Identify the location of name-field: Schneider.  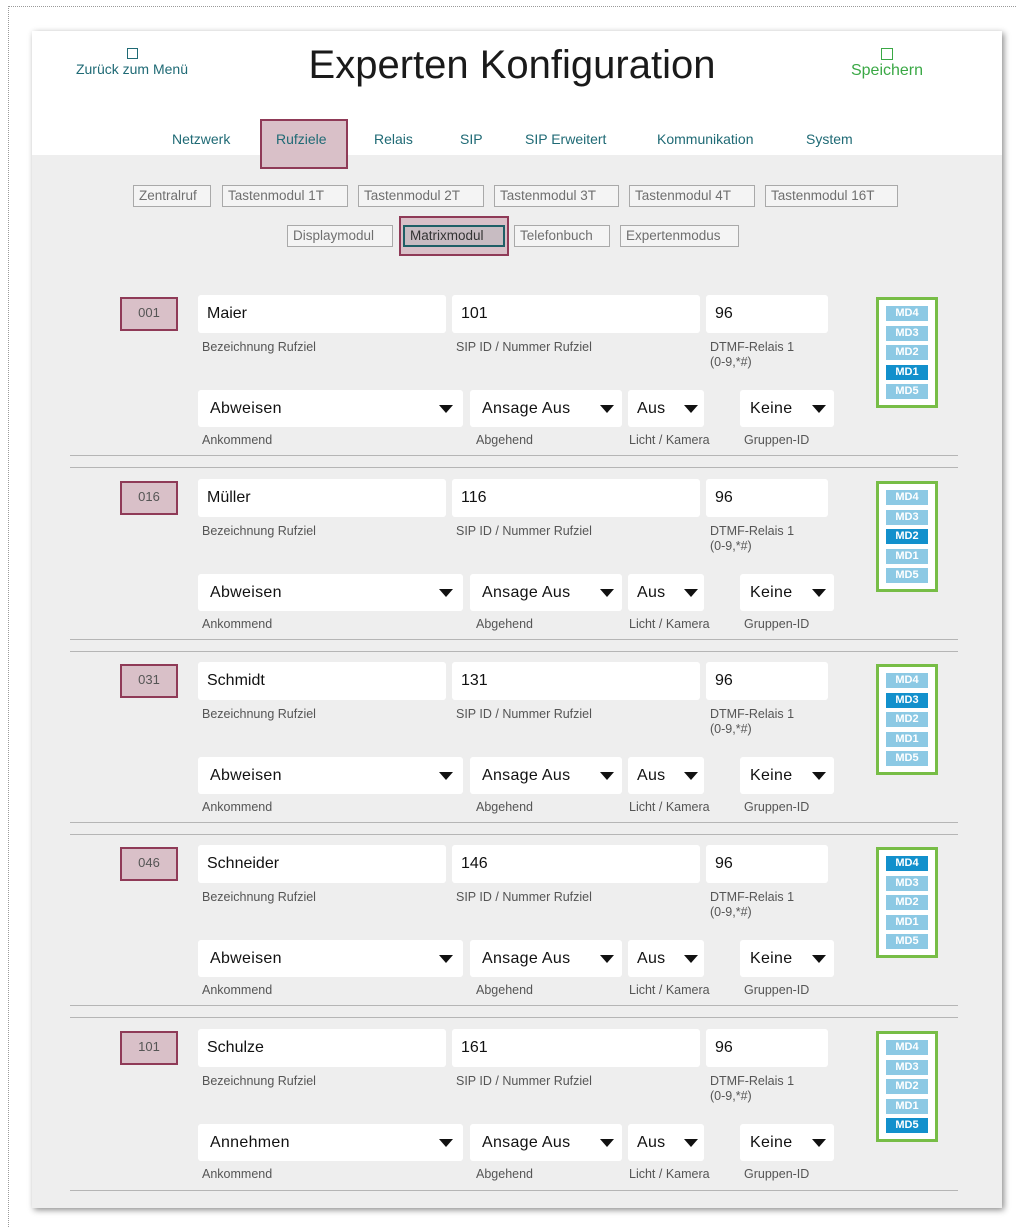
(322, 864).